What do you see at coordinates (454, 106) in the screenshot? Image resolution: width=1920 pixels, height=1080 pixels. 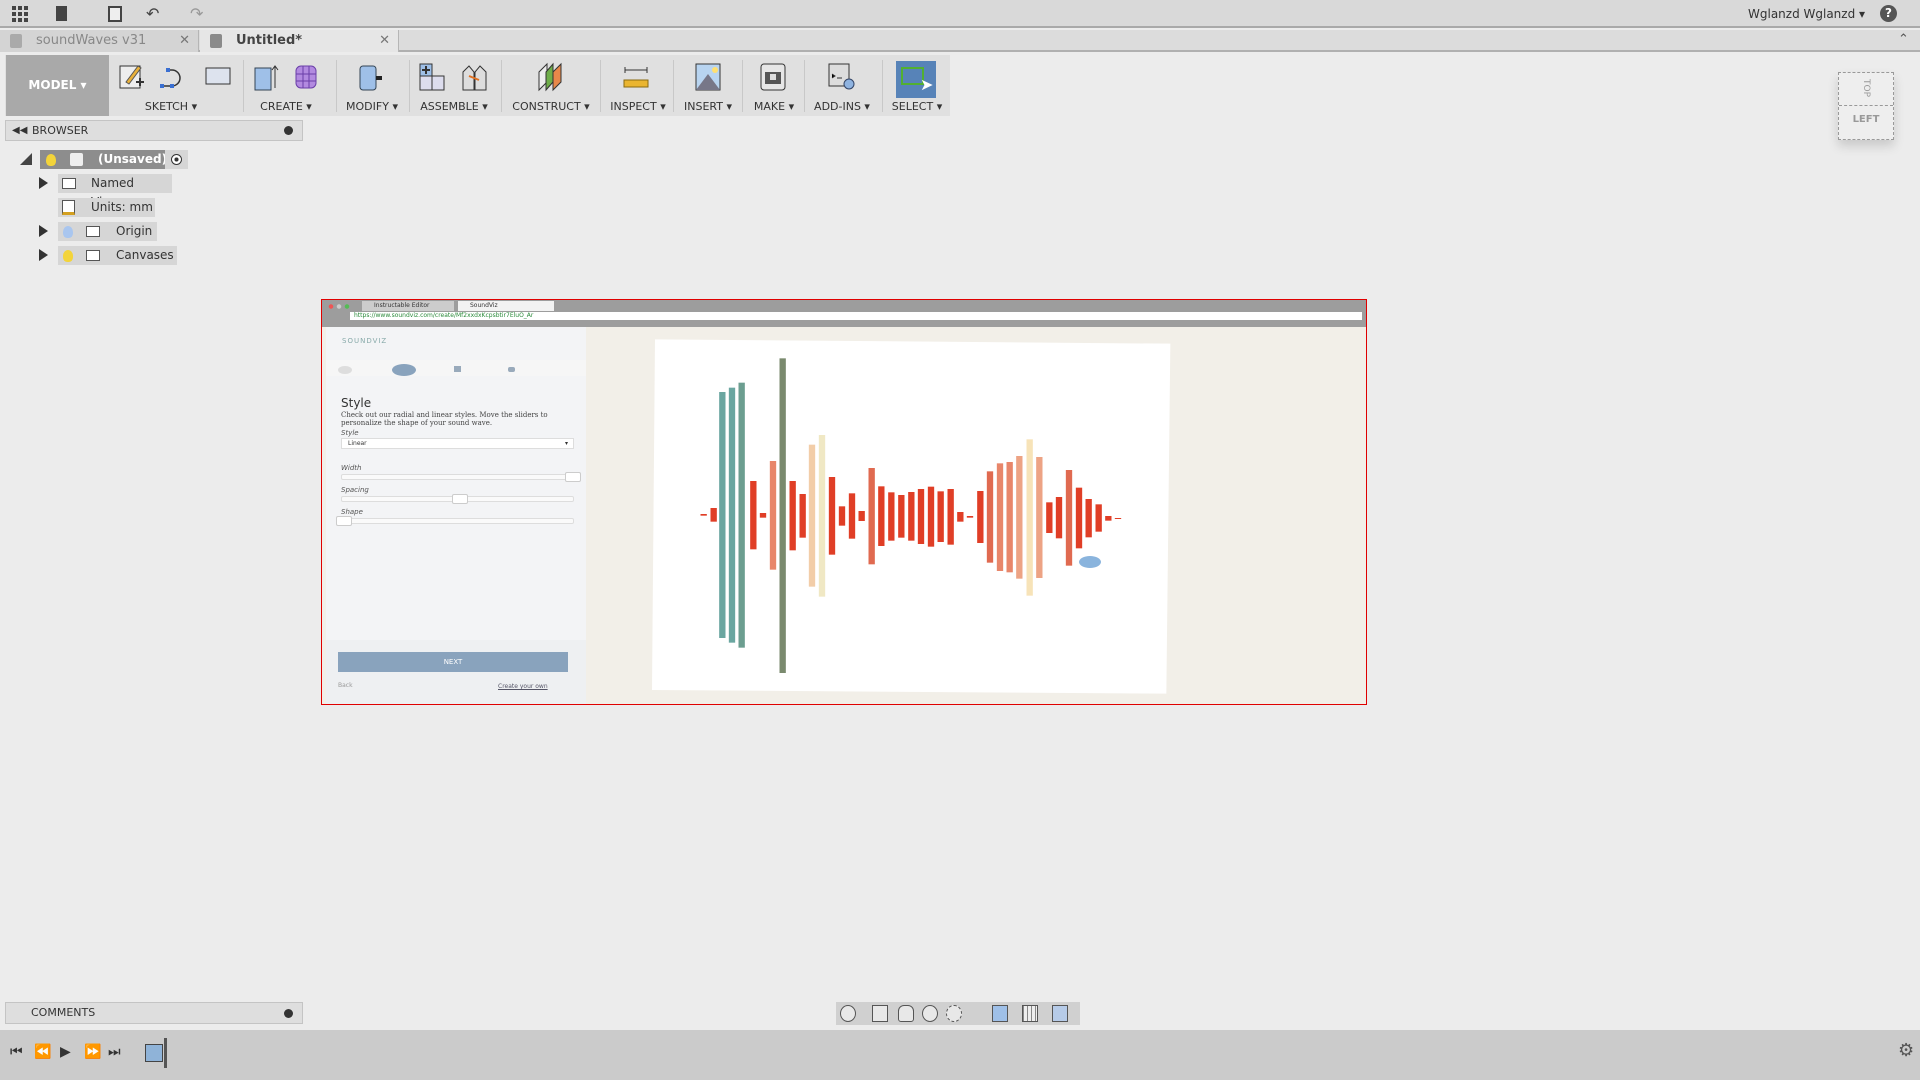 I see `assemble-menu: ASSEMBLE ▾` at bounding box center [454, 106].